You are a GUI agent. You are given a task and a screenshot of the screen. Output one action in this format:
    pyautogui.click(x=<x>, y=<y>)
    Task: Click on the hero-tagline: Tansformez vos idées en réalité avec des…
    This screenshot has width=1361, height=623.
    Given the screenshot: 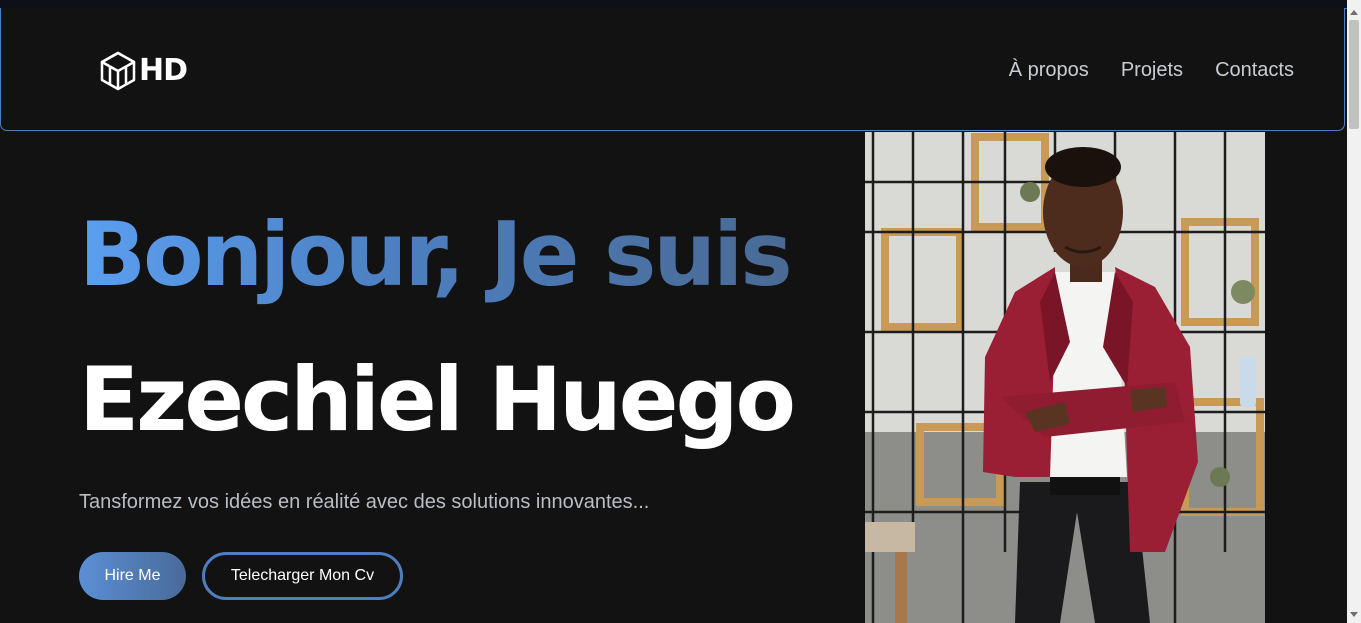 What is the action you would take?
    pyautogui.click(x=364, y=502)
    